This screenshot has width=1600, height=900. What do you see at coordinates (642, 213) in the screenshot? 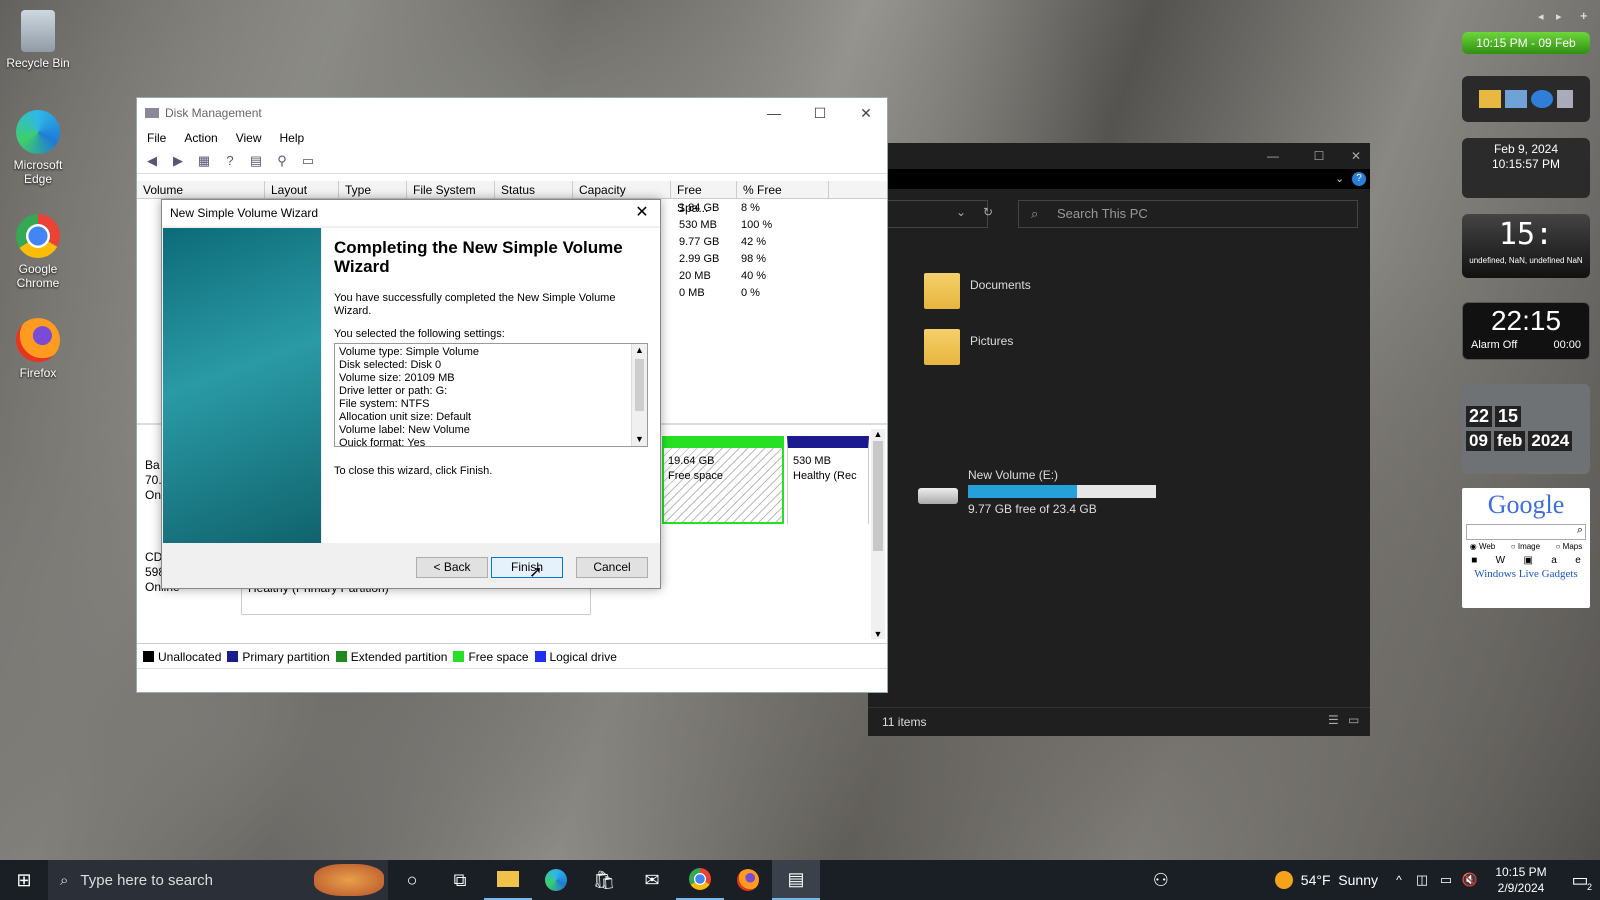
I see `wizard-close-button: ✕` at bounding box center [642, 213].